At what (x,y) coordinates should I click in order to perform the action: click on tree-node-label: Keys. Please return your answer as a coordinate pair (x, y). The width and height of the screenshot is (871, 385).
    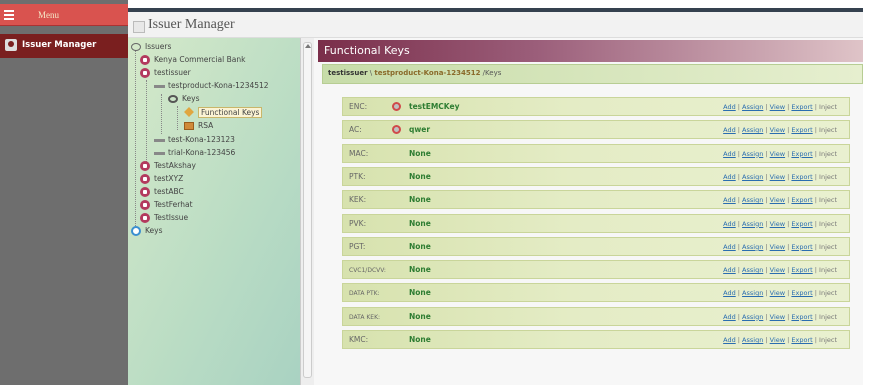
    Looking at the image, I should click on (154, 230).